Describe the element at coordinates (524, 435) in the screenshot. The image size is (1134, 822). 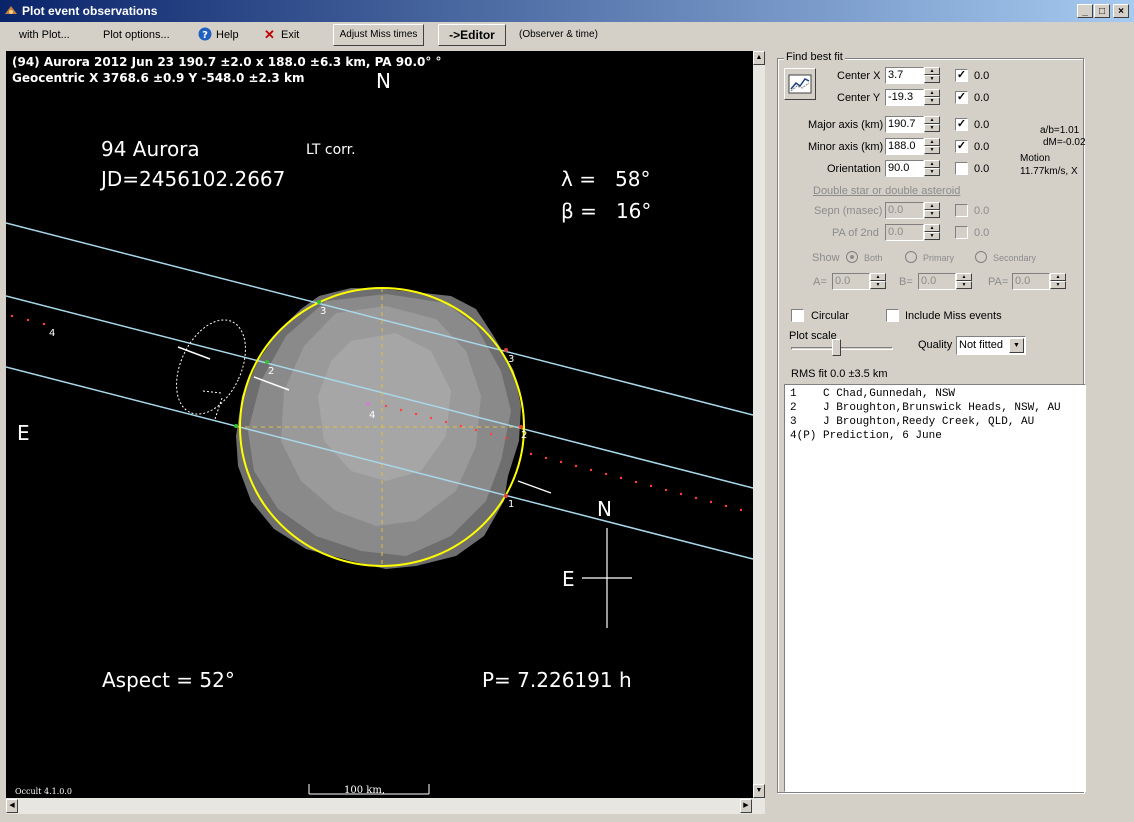
I see `chord-label-2b: 2` at that location.